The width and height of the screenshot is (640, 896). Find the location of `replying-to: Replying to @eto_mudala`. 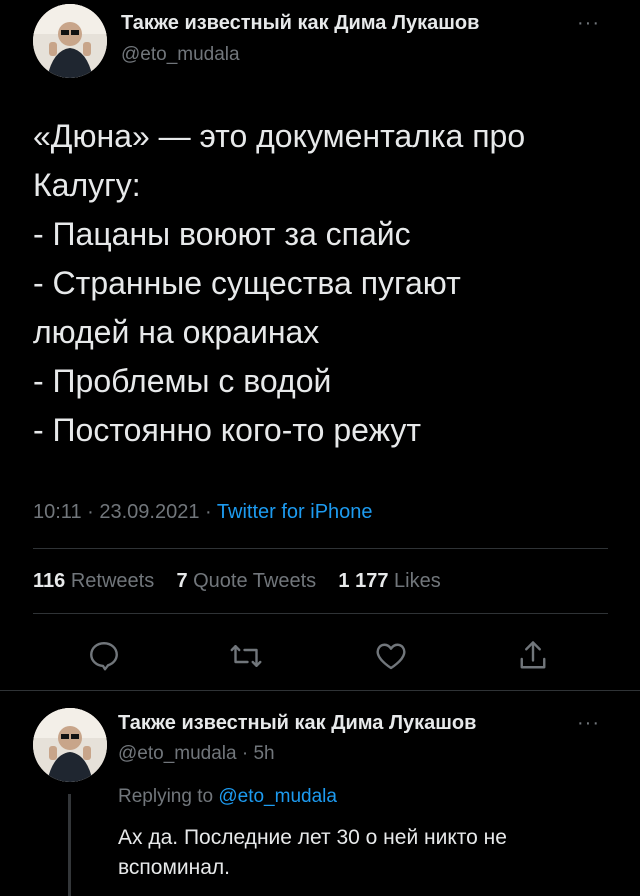

replying-to: Replying to @eto_mudala is located at coordinates (227, 797).